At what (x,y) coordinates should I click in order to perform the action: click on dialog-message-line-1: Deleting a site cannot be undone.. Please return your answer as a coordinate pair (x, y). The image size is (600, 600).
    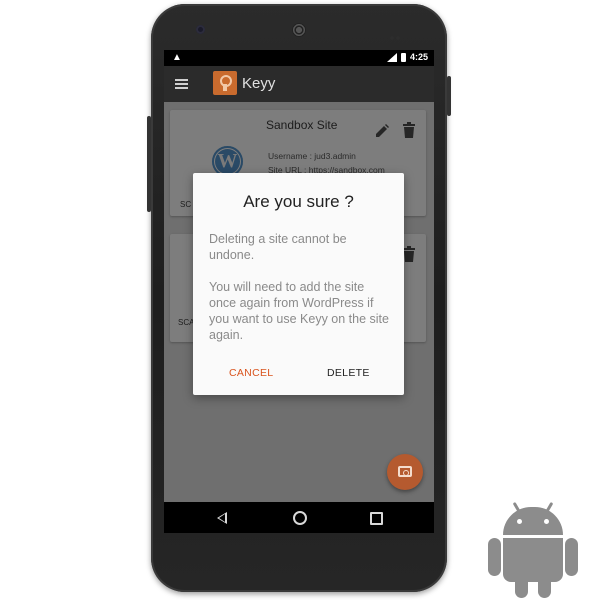
    Looking at the image, I should click on (278, 247).